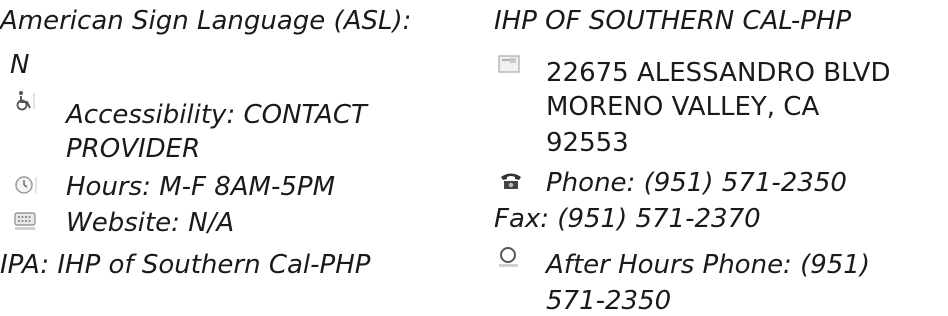 This screenshot has width=948, height=316. What do you see at coordinates (673, 21) in the screenshot?
I see `provider-name: IHP OF SOUTHERN CAL-PHP` at bounding box center [673, 21].